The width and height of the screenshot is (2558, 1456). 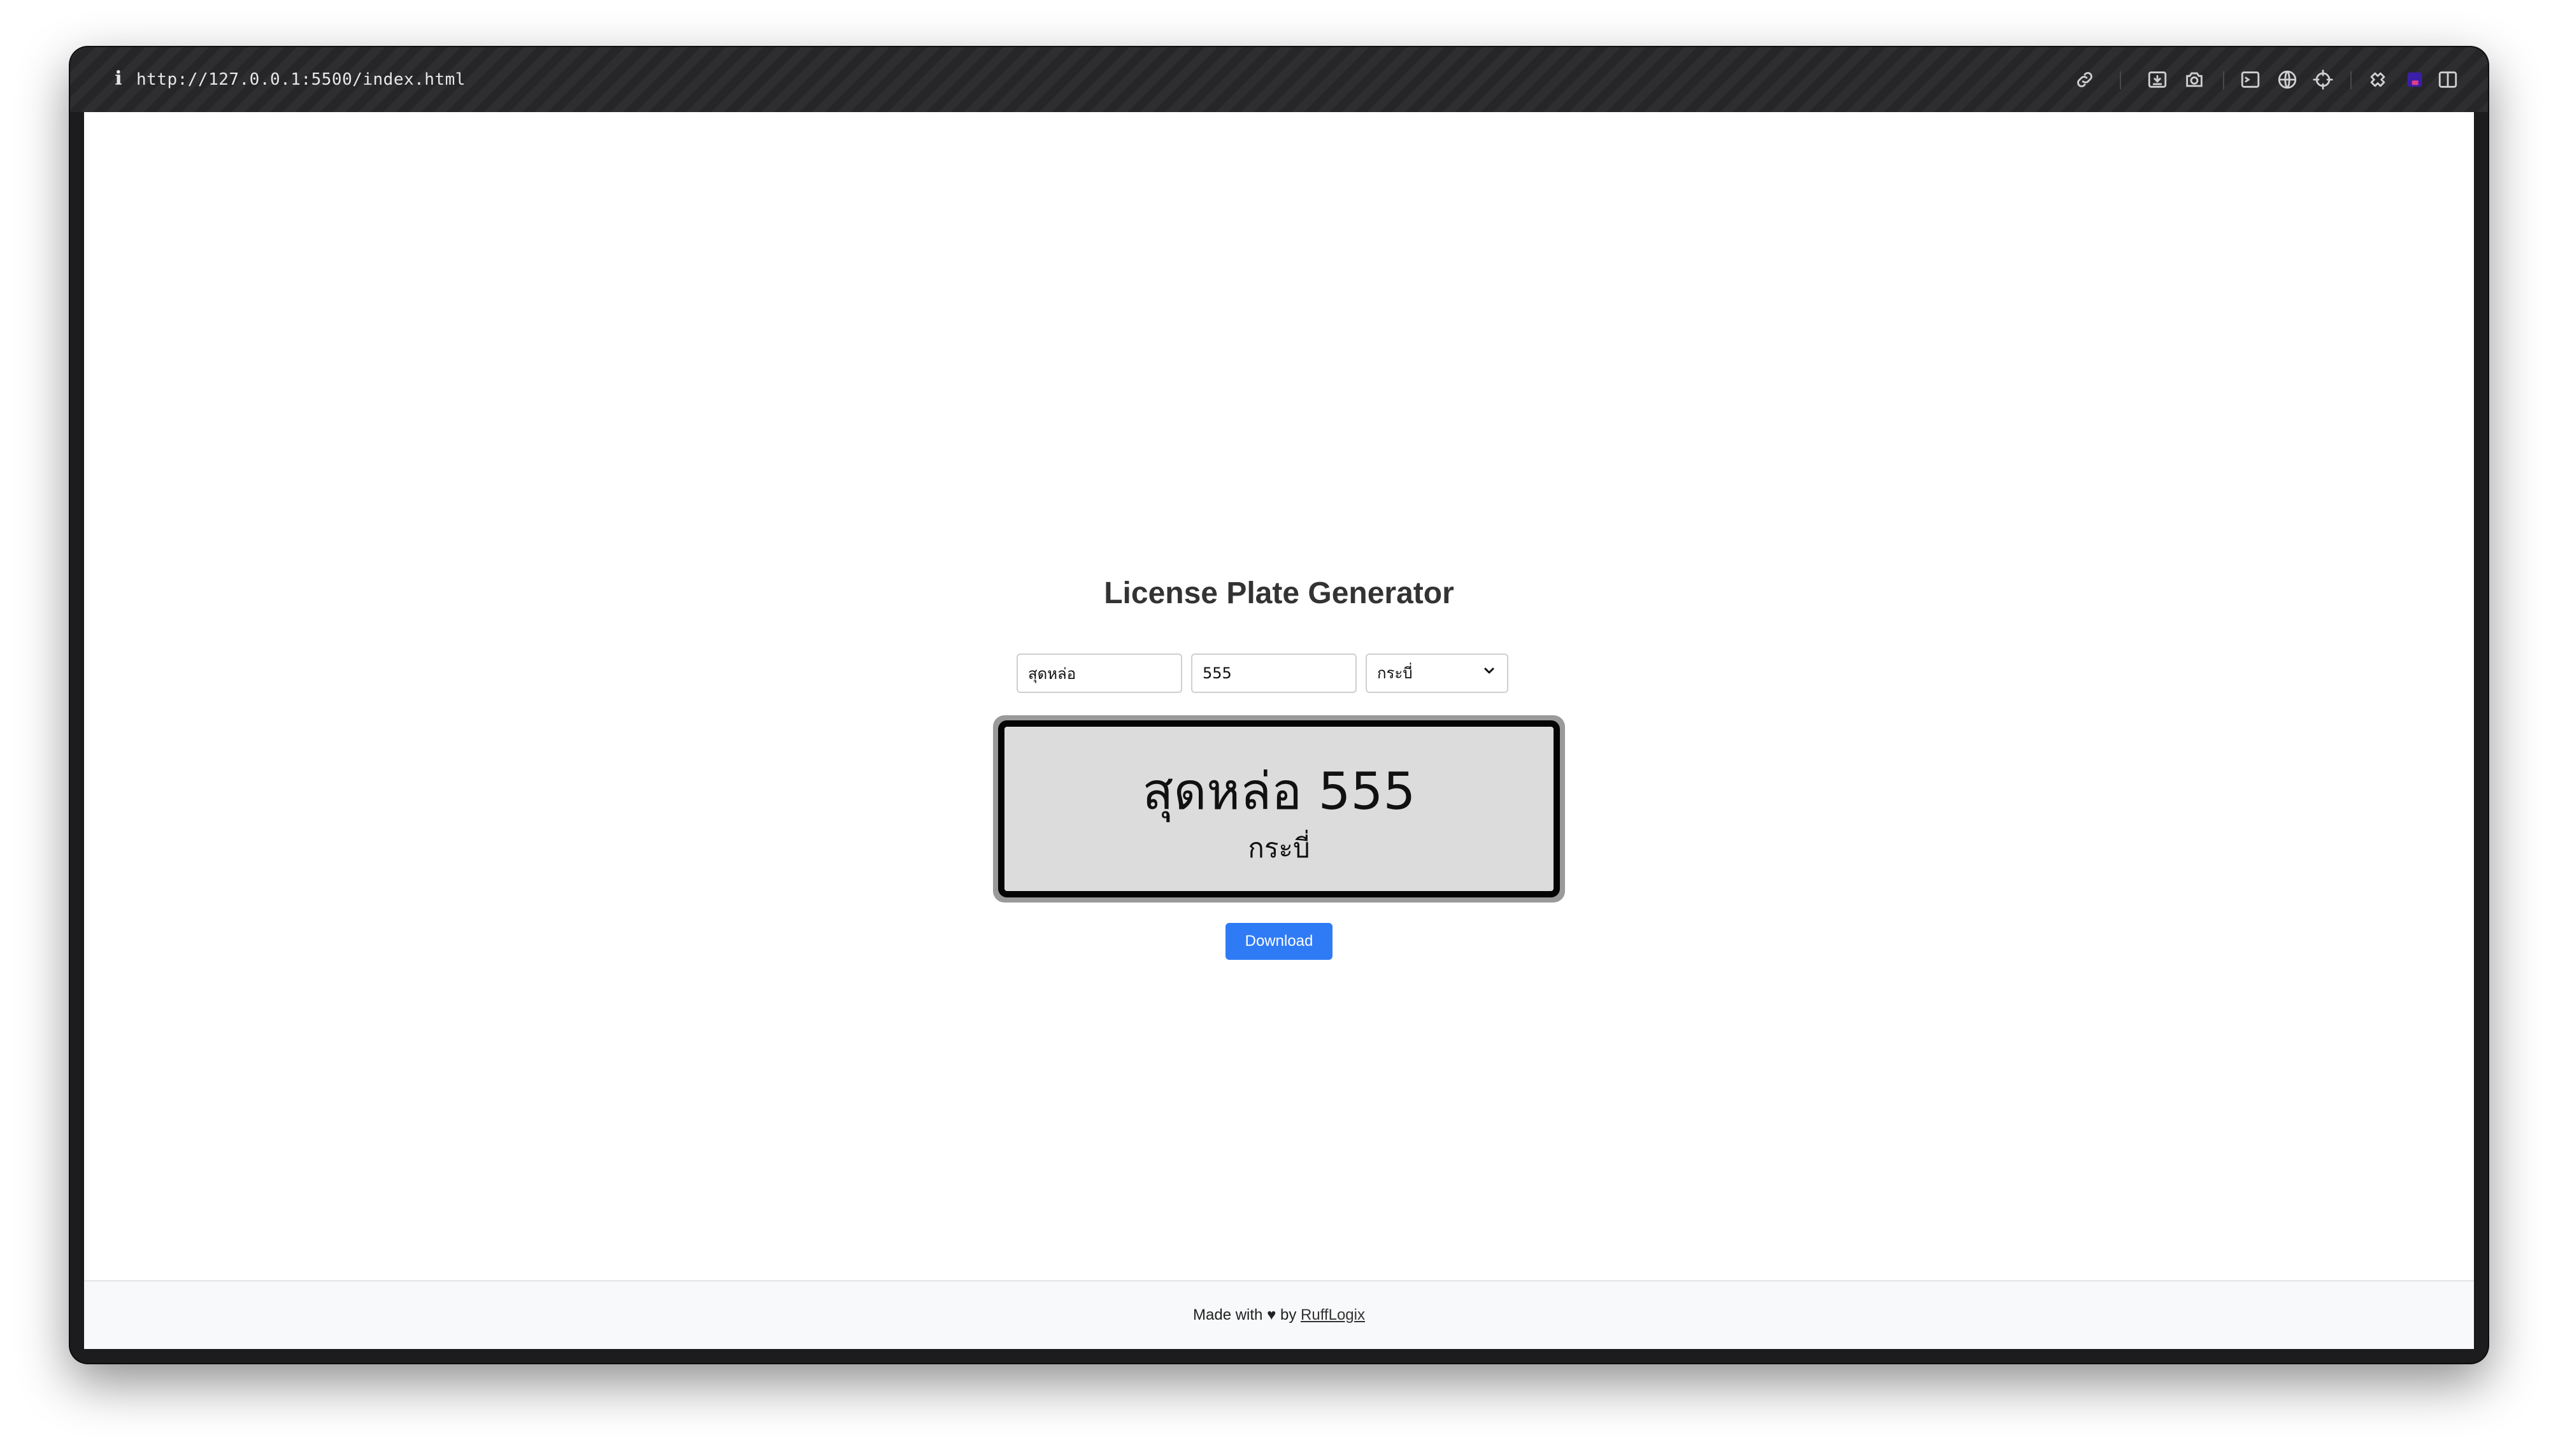 I want to click on info-icon: i, so click(x=118, y=79).